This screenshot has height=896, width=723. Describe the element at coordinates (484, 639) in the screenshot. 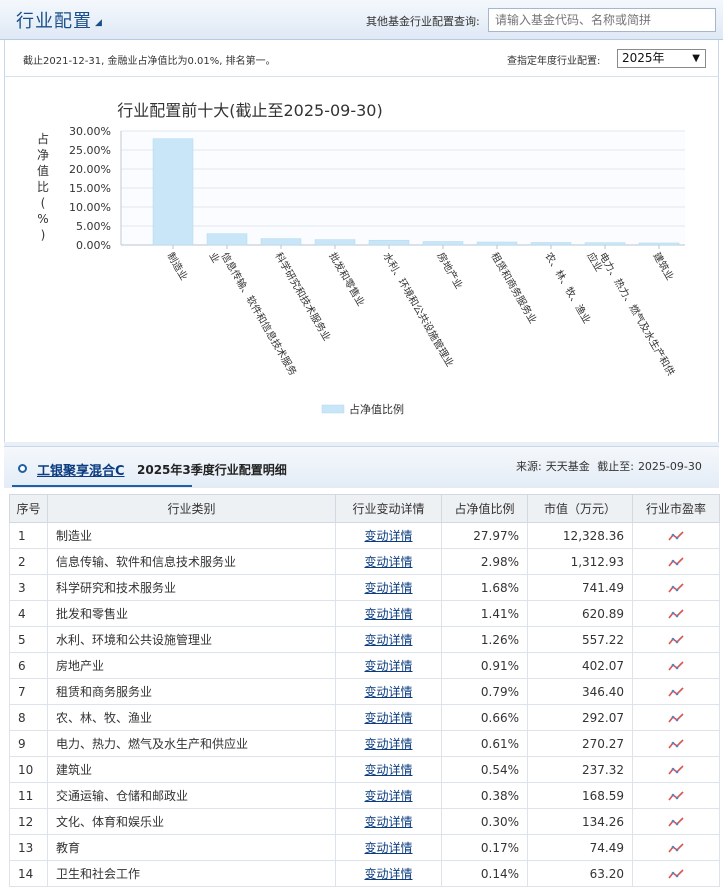

I see `row-pct: 1.26%` at that location.